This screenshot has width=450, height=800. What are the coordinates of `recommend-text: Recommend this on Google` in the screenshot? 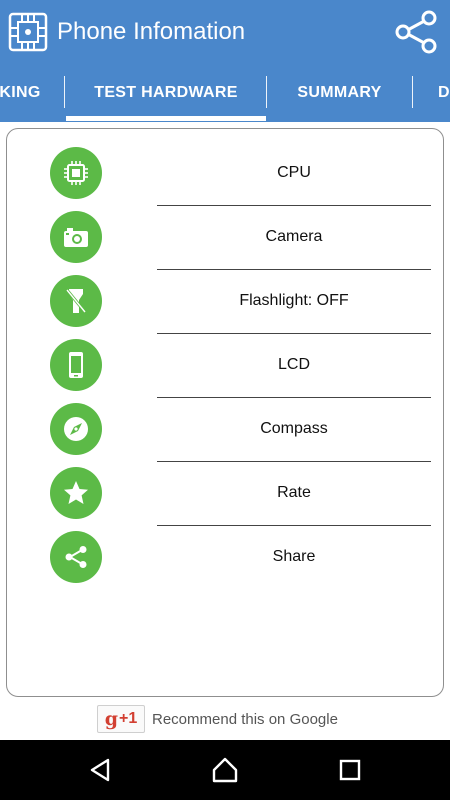 It's located at (245, 719).